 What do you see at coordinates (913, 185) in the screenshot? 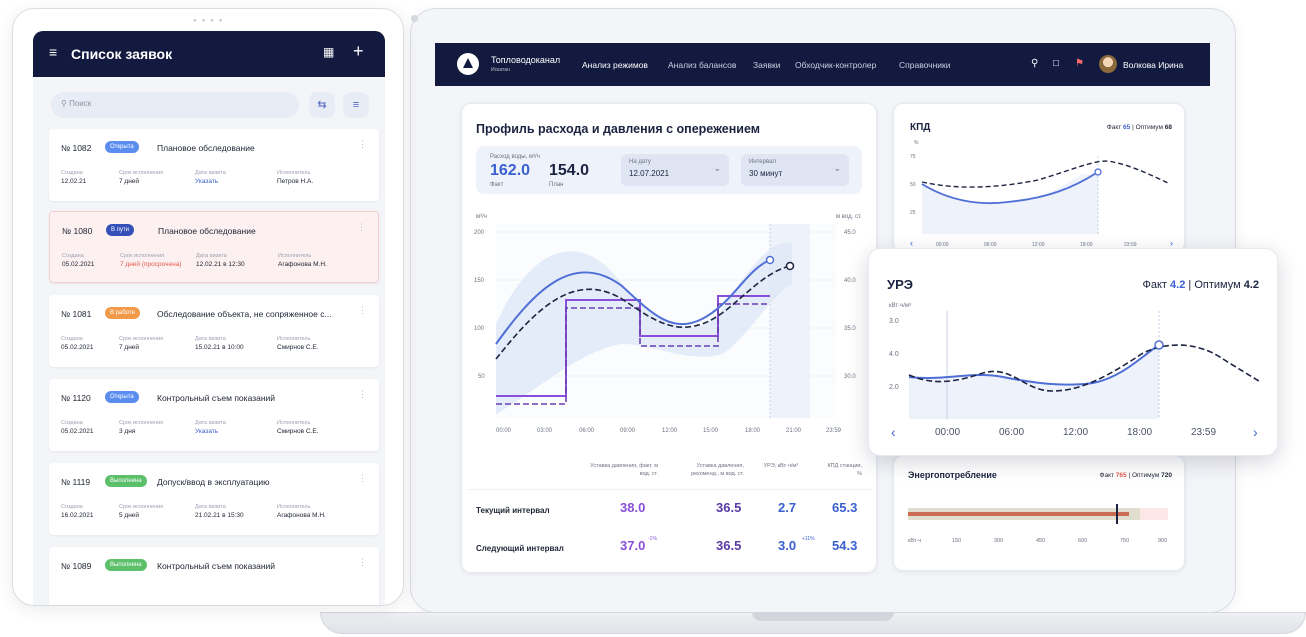
I see `kpd-y-tick: 50` at bounding box center [913, 185].